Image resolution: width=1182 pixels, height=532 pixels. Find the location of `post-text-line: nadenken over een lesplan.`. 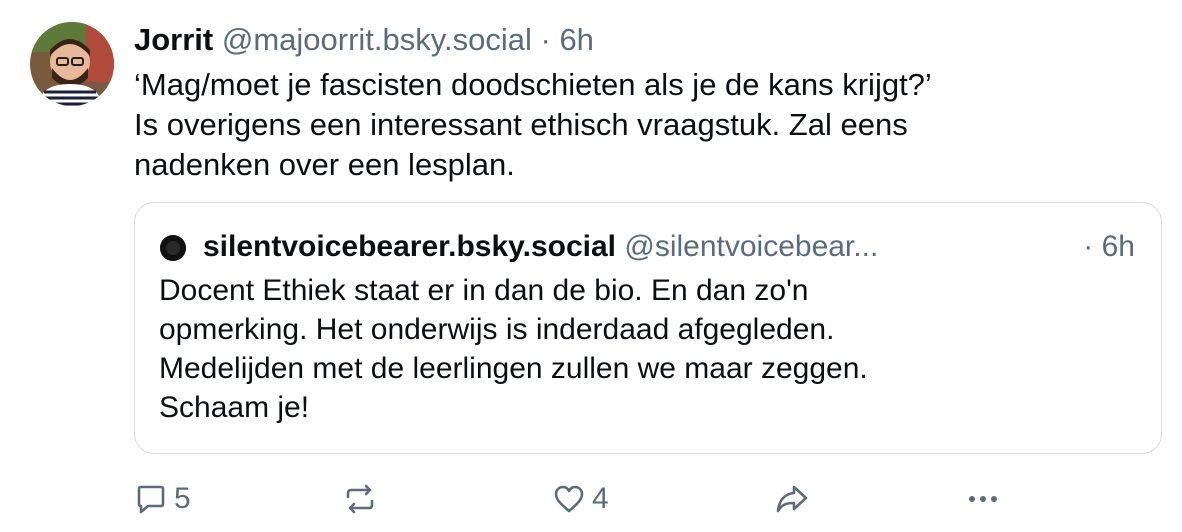

post-text-line: nadenken over een lesplan. is located at coordinates (324, 164).